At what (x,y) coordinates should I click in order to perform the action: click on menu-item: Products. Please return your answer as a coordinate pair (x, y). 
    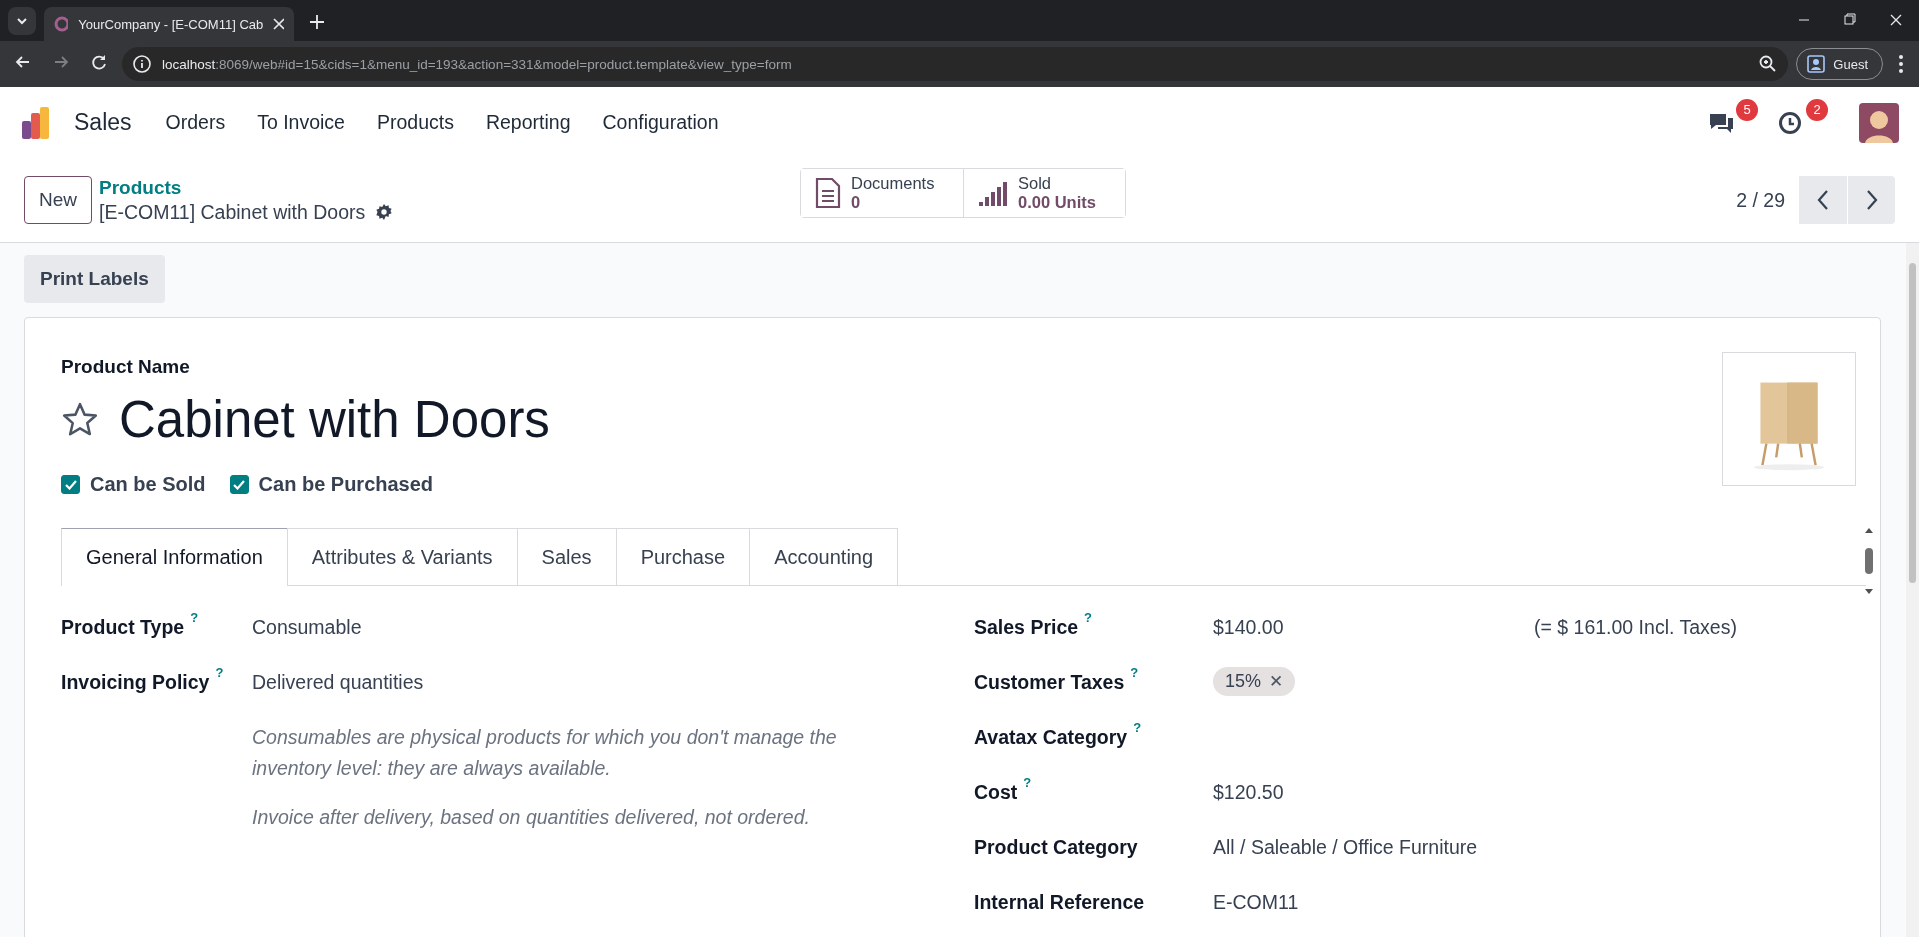
    Looking at the image, I should click on (415, 122).